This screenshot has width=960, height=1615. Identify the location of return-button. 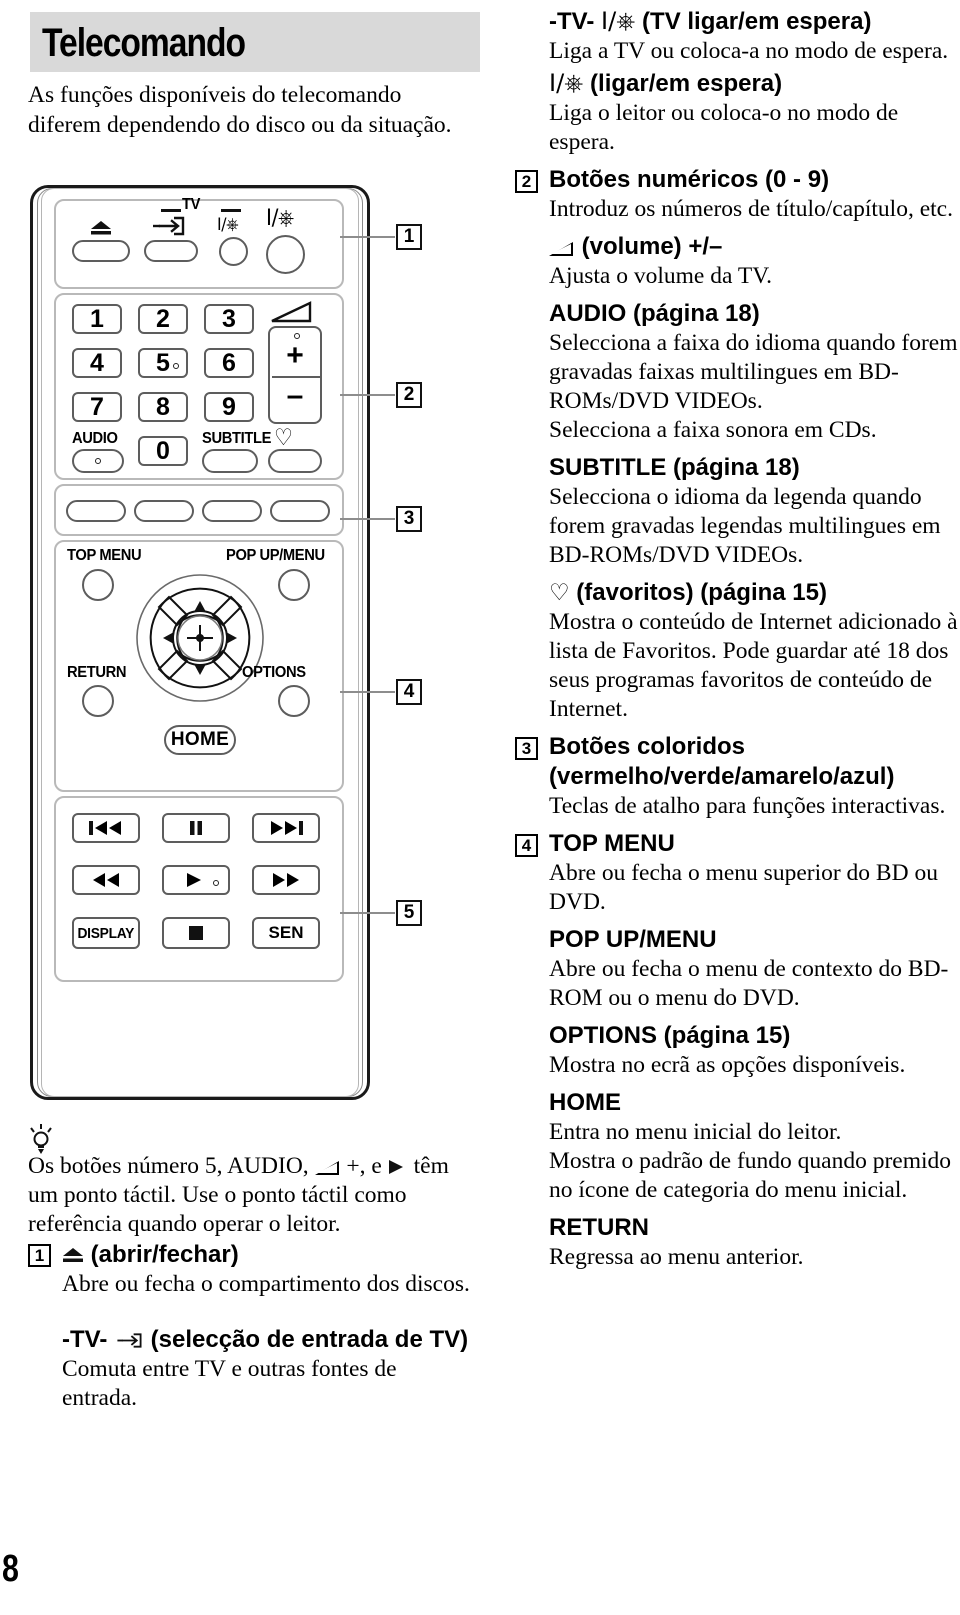
(98, 701).